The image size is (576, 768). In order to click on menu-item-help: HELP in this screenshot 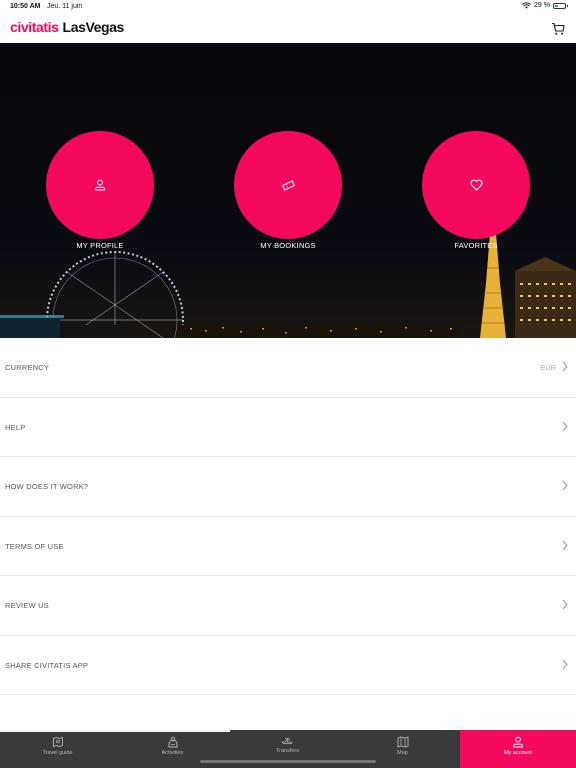, I will do `click(288, 427)`.